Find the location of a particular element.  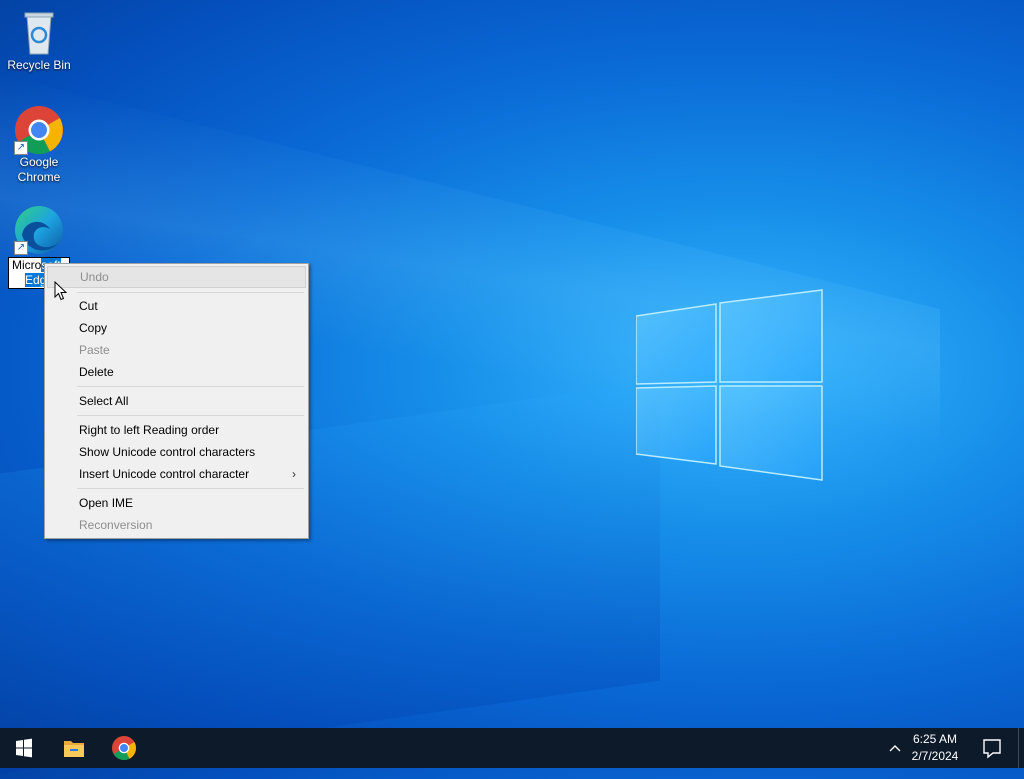

action-center-button is located at coordinates (992, 748).